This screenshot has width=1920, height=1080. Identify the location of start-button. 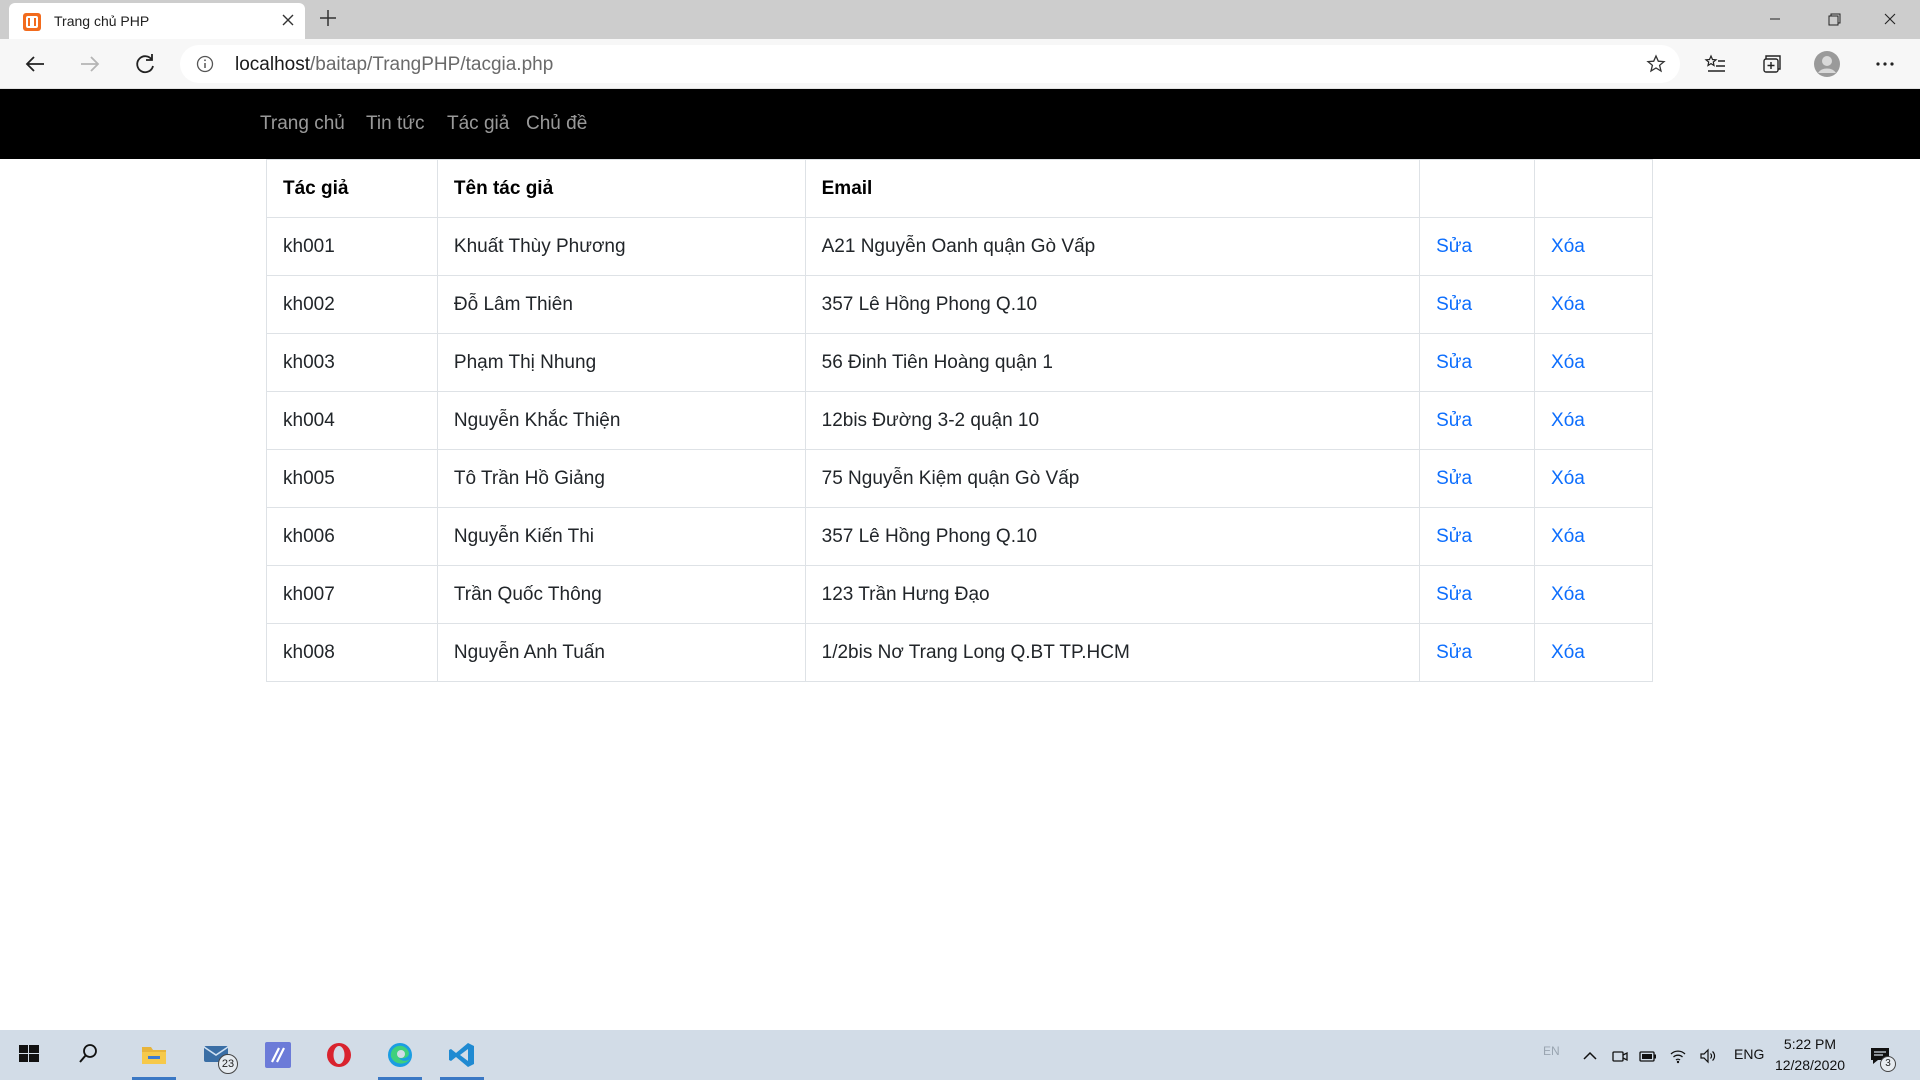
(30, 1055).